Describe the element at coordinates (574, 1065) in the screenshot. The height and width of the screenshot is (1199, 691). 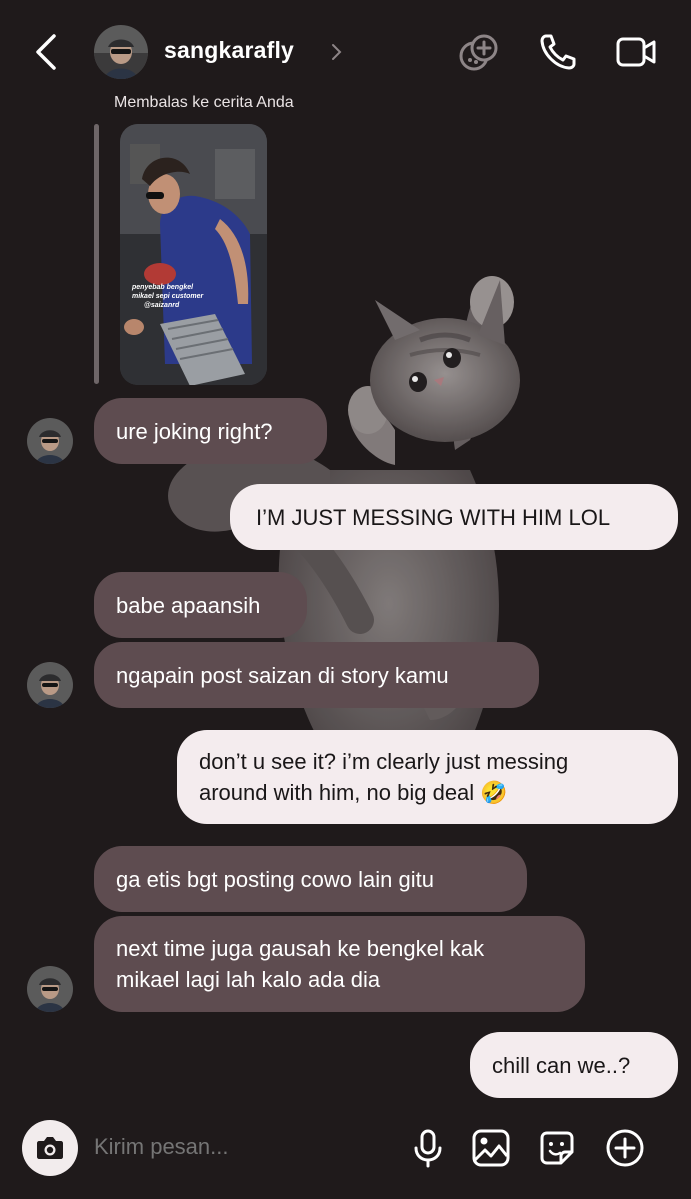
I see `message-sent: chill can we..?` at that location.